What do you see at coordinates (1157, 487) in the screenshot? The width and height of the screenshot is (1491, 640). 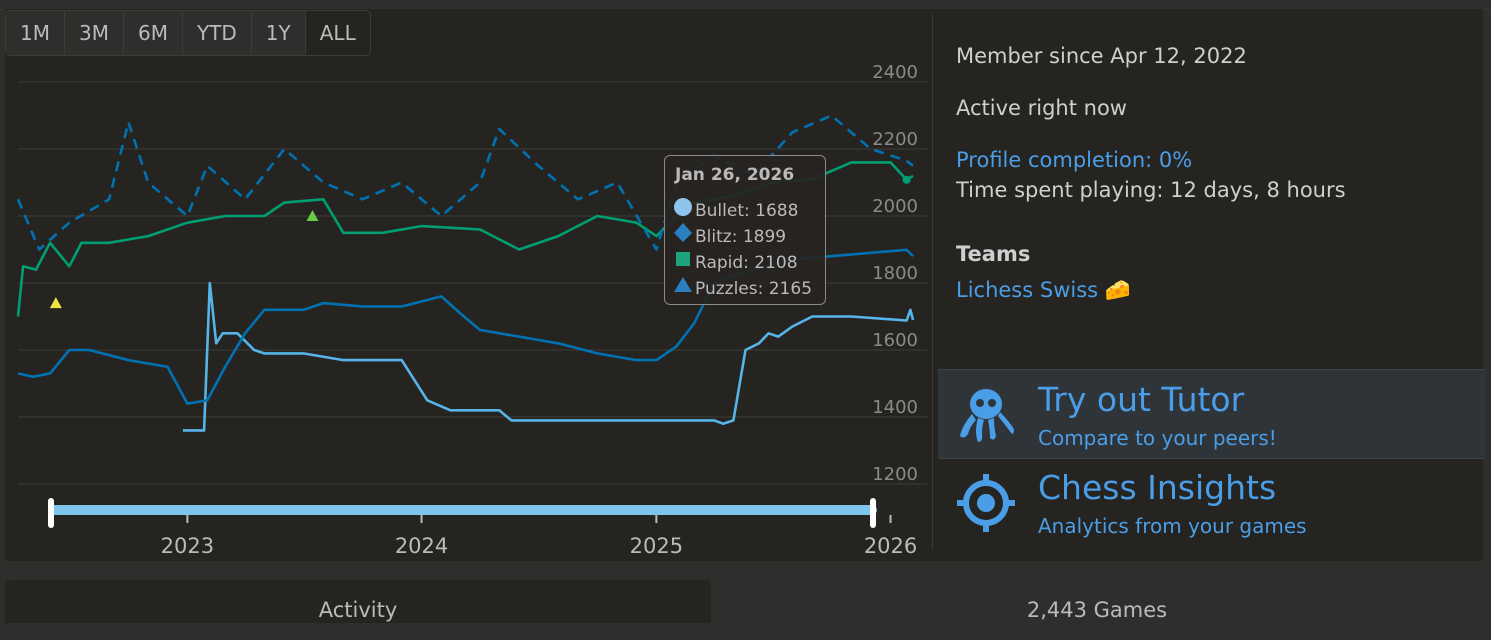 I see `insights-title: Chess Insights` at bounding box center [1157, 487].